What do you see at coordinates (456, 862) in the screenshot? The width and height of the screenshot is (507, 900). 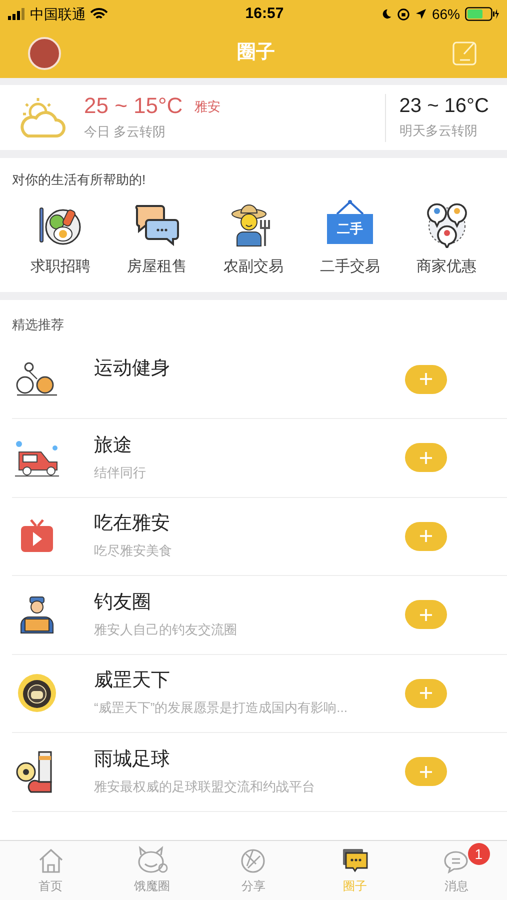 I see `message-bubble-icon` at bounding box center [456, 862].